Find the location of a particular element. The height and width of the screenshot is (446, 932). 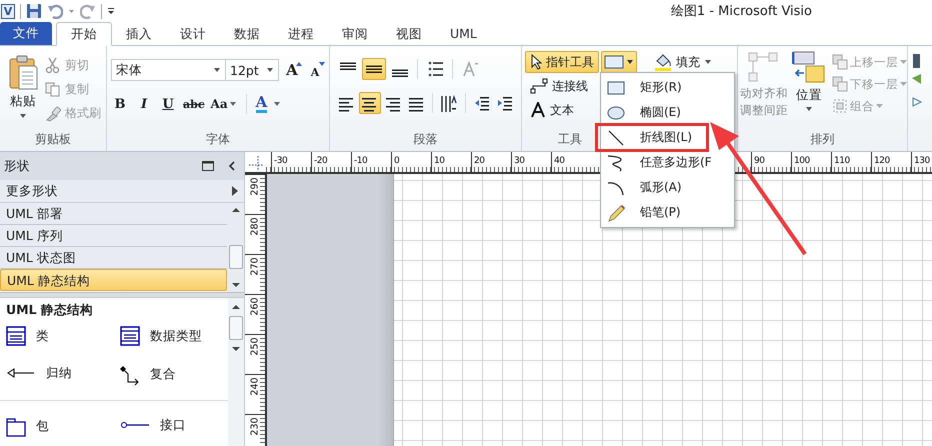

ribbon-tab: 插入 is located at coordinates (139, 34).